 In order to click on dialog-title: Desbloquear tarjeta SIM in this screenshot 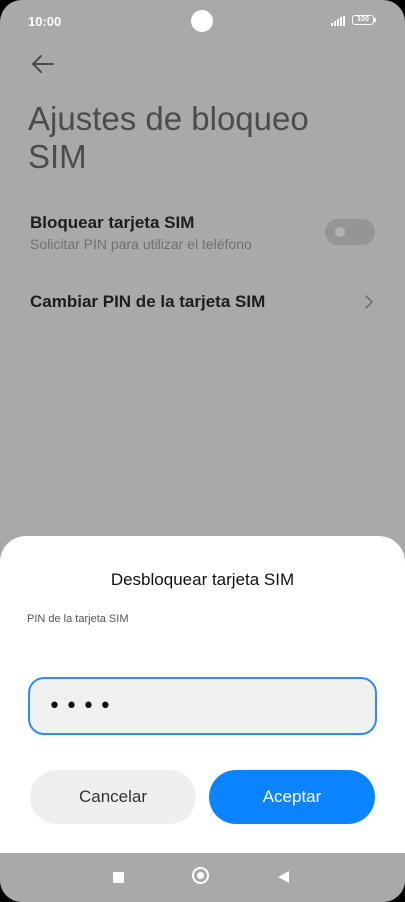, I will do `click(202, 579)`.